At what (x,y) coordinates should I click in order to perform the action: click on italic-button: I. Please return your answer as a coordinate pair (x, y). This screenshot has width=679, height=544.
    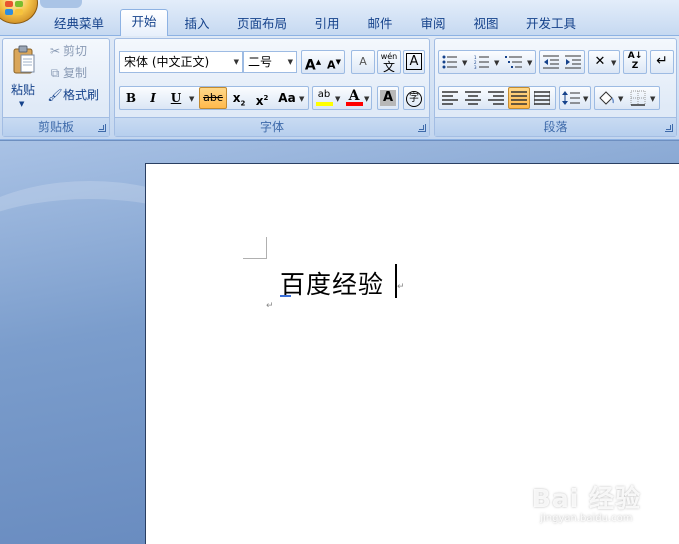
    Looking at the image, I should click on (153, 98).